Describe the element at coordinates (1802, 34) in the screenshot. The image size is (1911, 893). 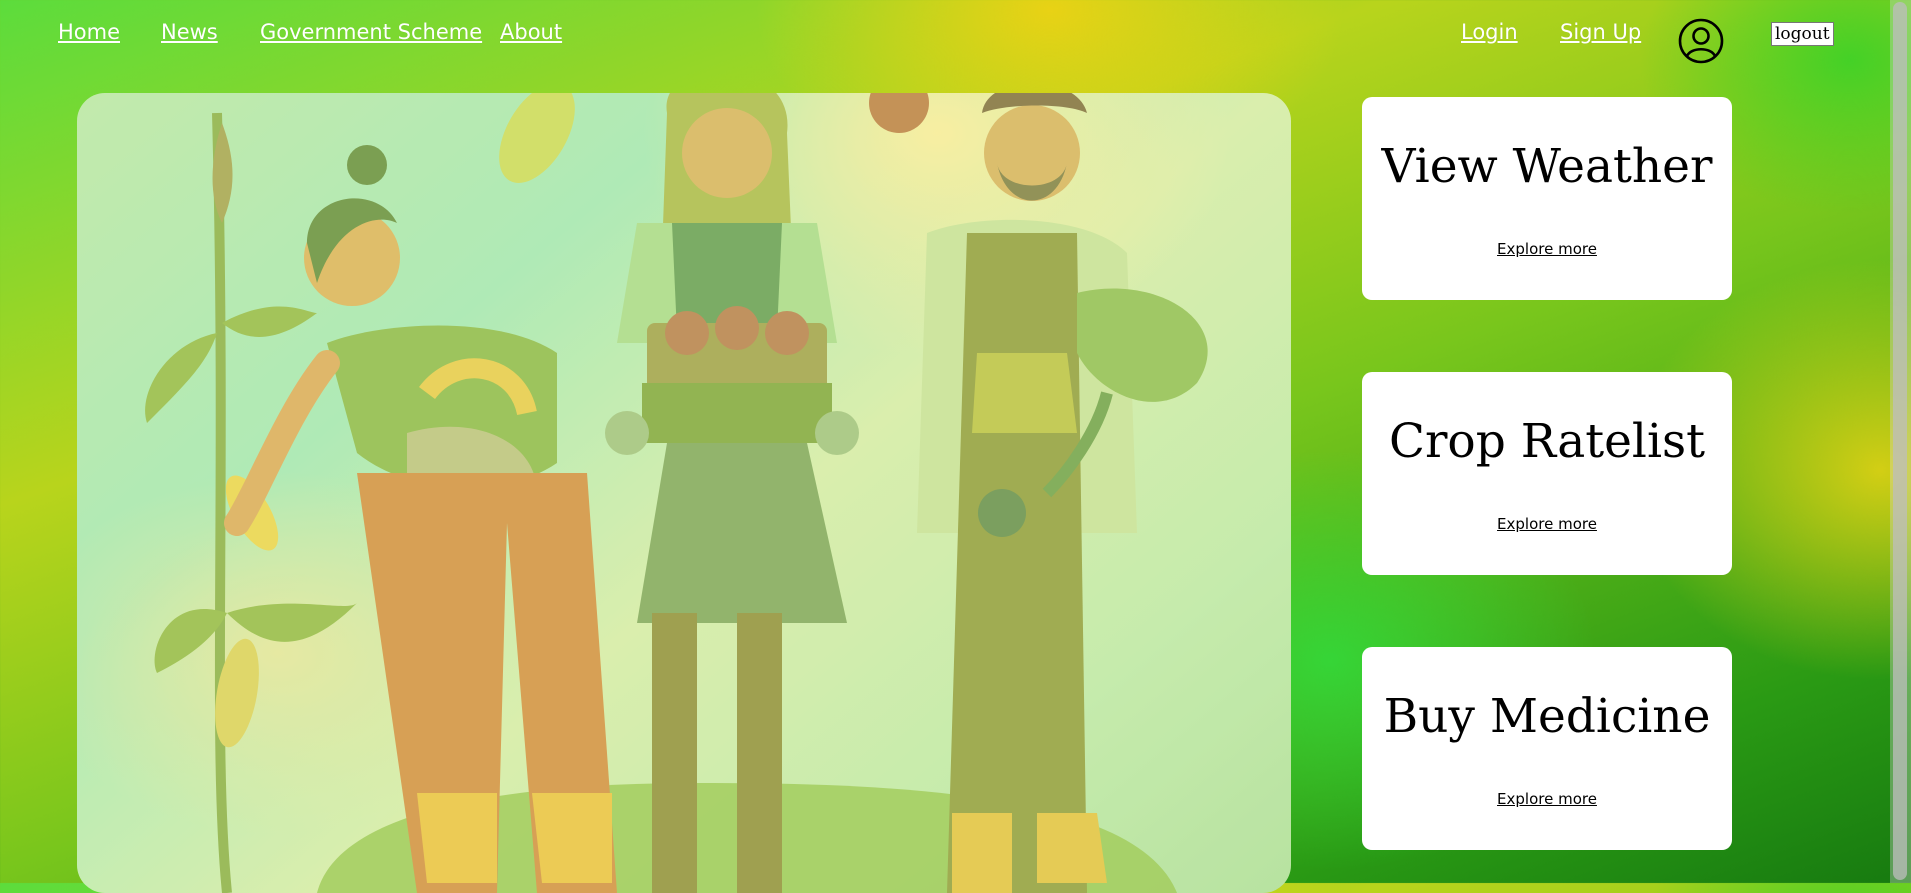
I see `logout-button: logout` at that location.